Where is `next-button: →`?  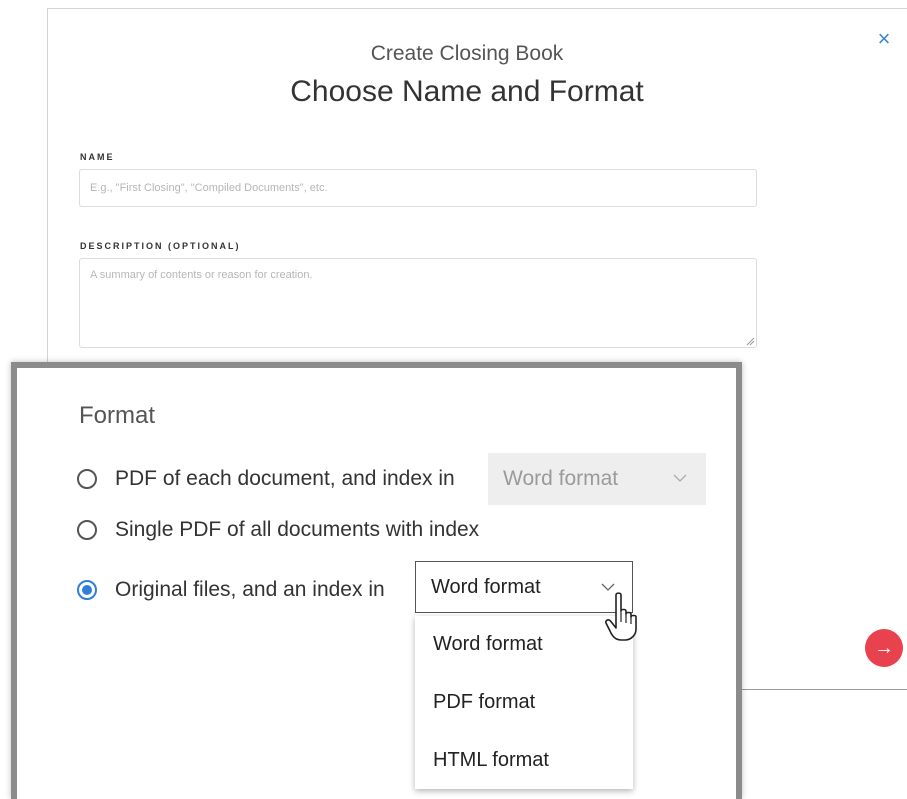
next-button: → is located at coordinates (884, 648).